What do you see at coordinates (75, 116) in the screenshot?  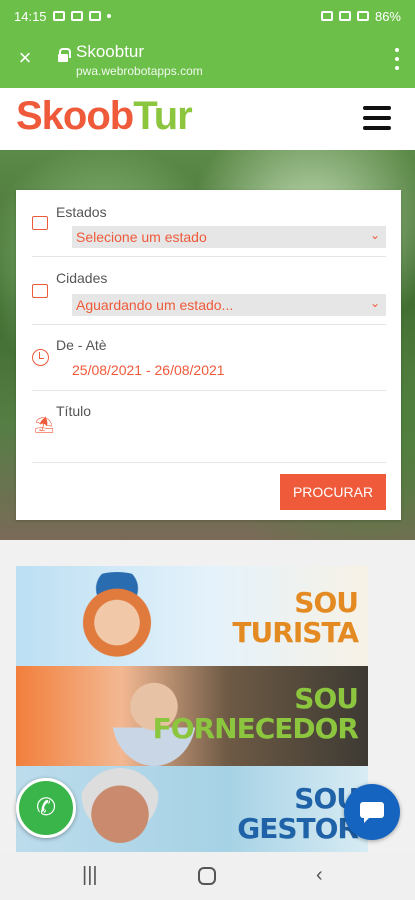 I see `logo-text-skoob: Skoob` at bounding box center [75, 116].